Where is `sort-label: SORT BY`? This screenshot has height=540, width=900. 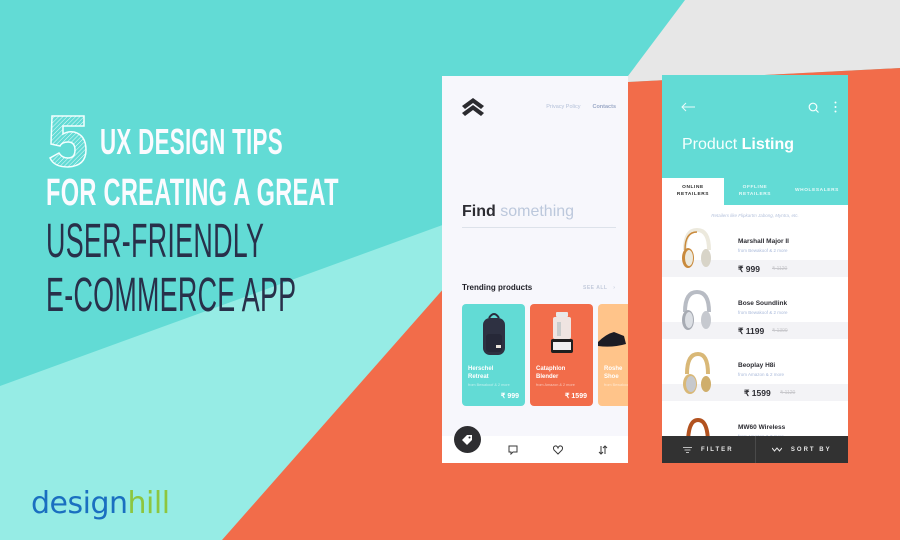
sort-label: SORT BY is located at coordinates (811, 449).